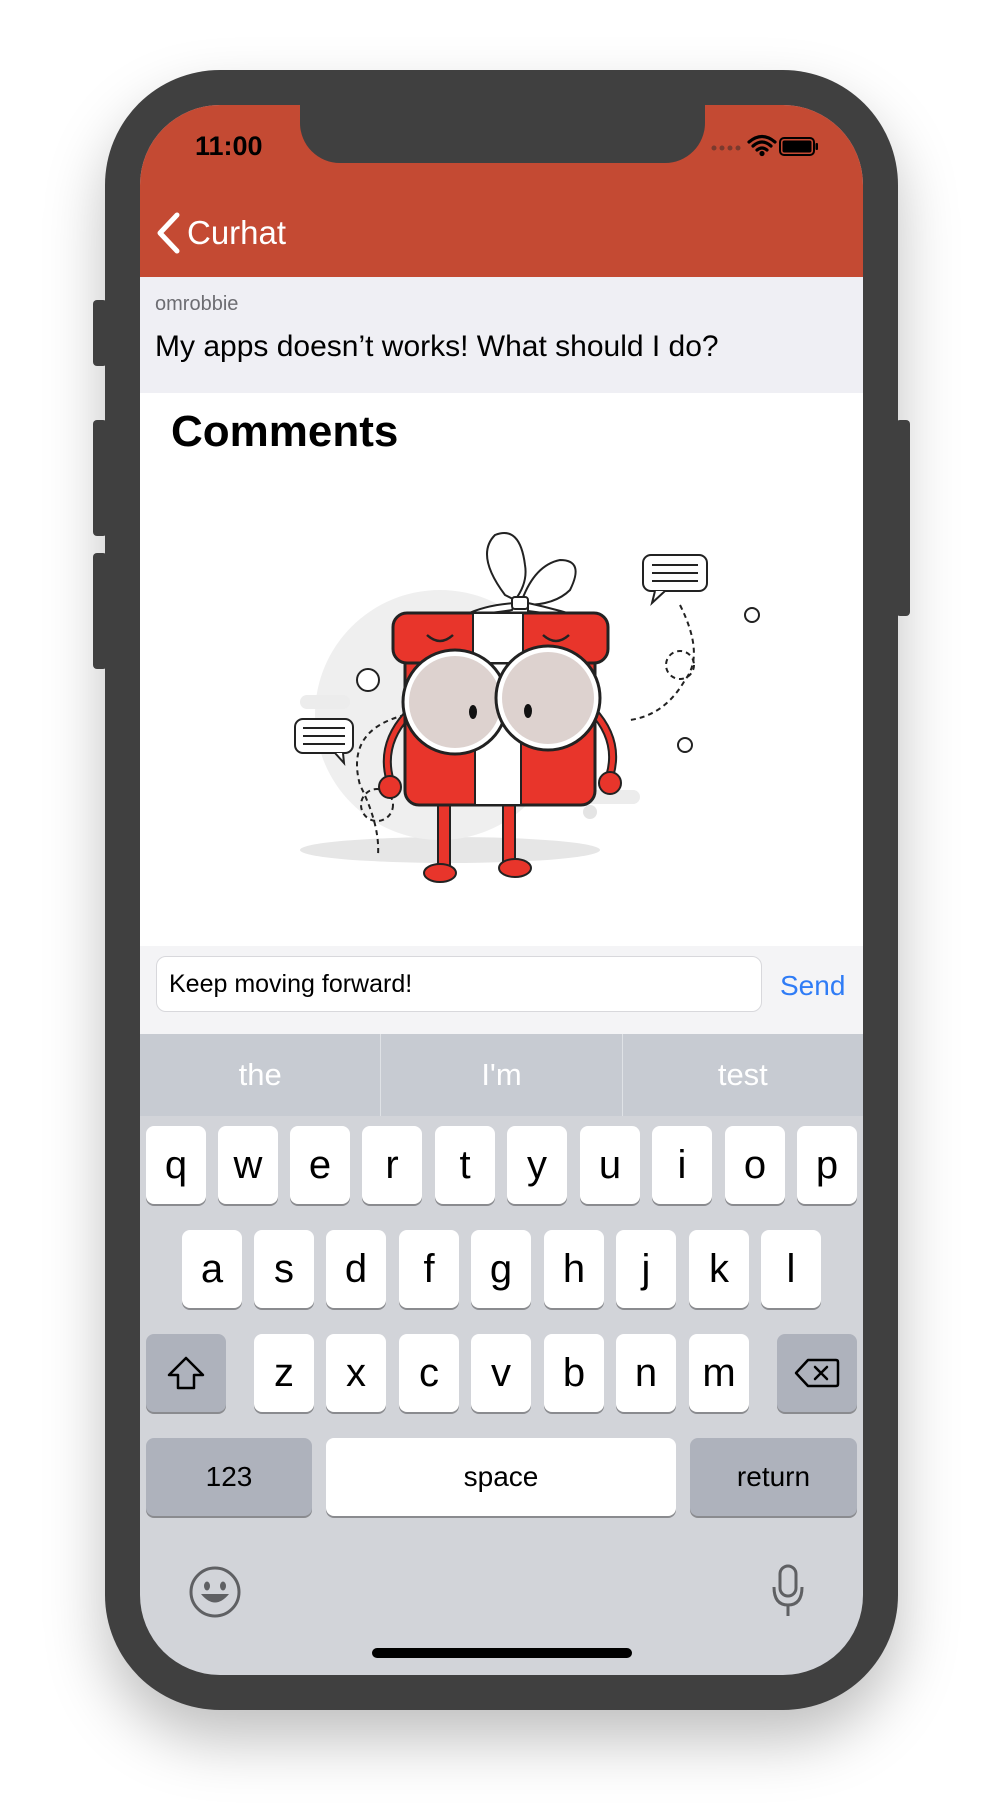 The height and width of the screenshot is (1816, 1006). I want to click on backspace-icon, so click(817, 1373).